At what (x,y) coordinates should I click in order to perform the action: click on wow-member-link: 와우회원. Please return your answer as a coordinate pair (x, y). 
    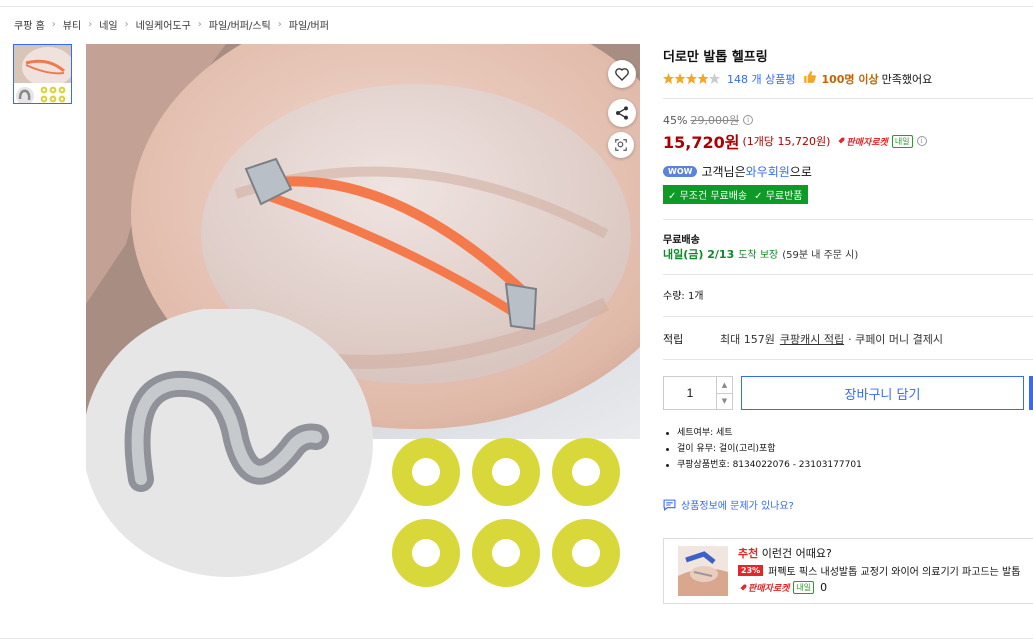
    Looking at the image, I should click on (768, 171).